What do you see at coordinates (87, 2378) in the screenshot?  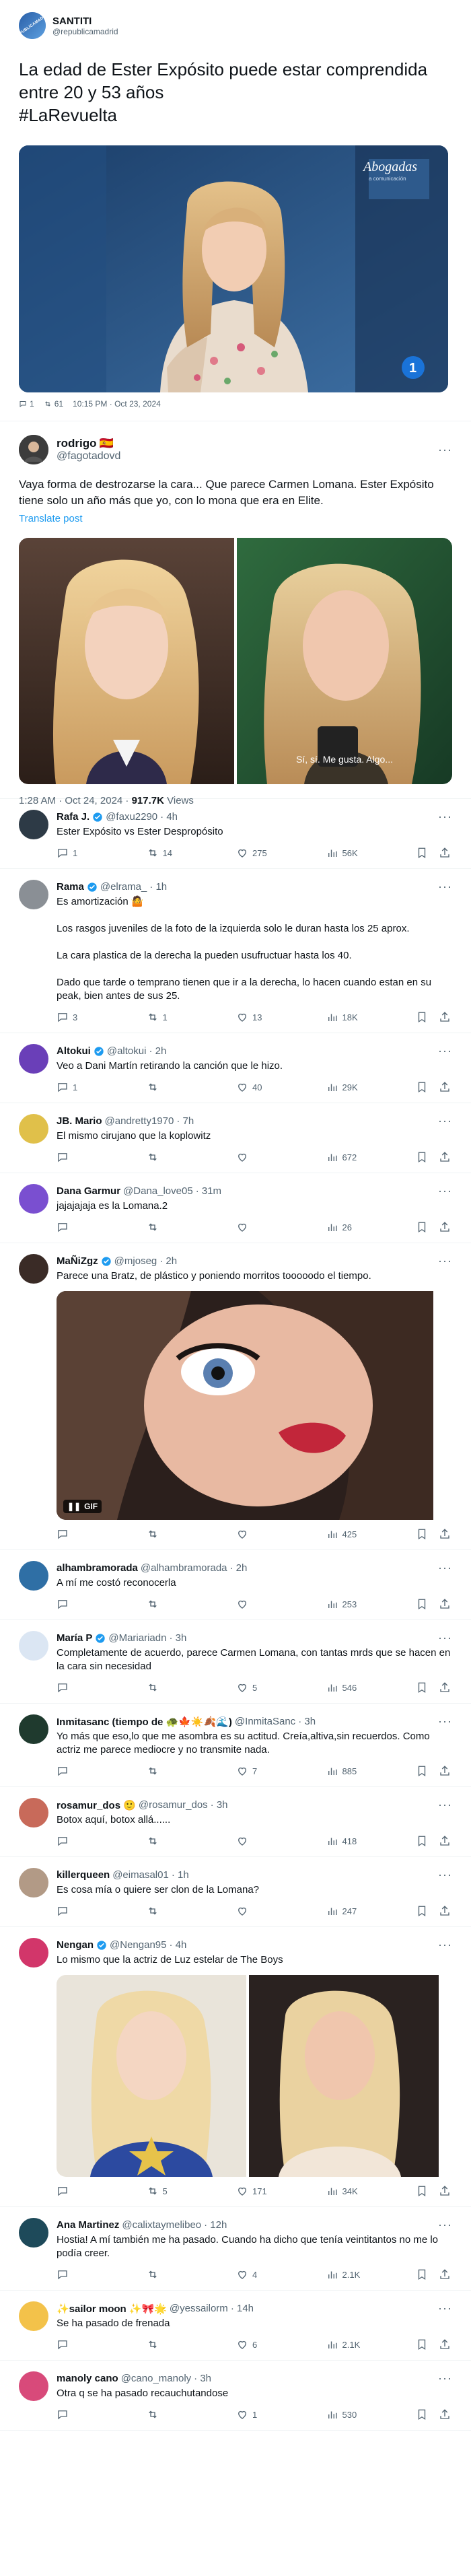 I see `reply-author-name: manoly cano` at bounding box center [87, 2378].